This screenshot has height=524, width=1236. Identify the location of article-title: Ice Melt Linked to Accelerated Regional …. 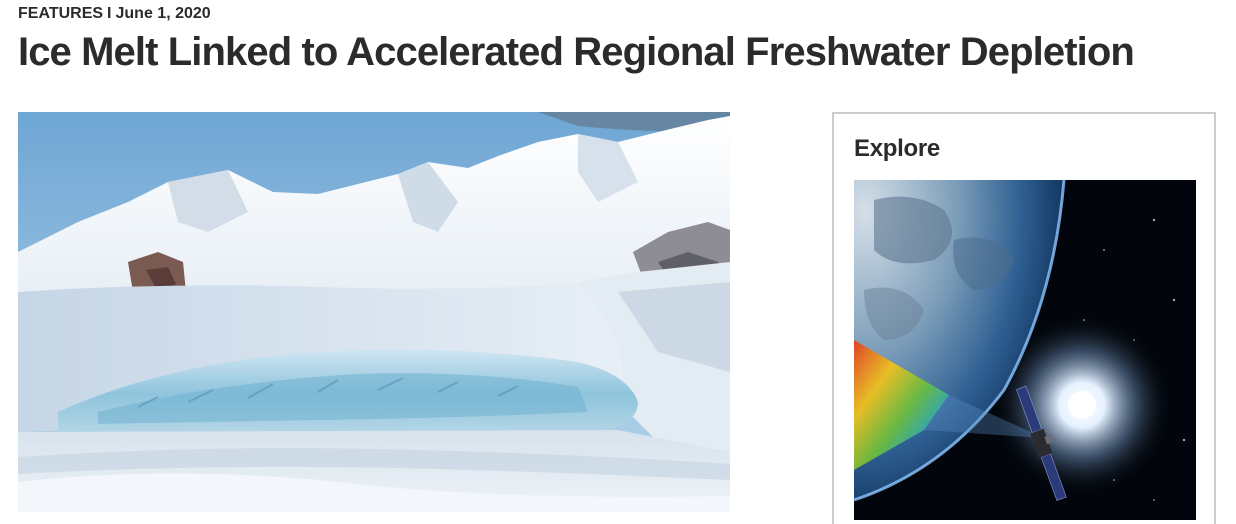
(576, 52).